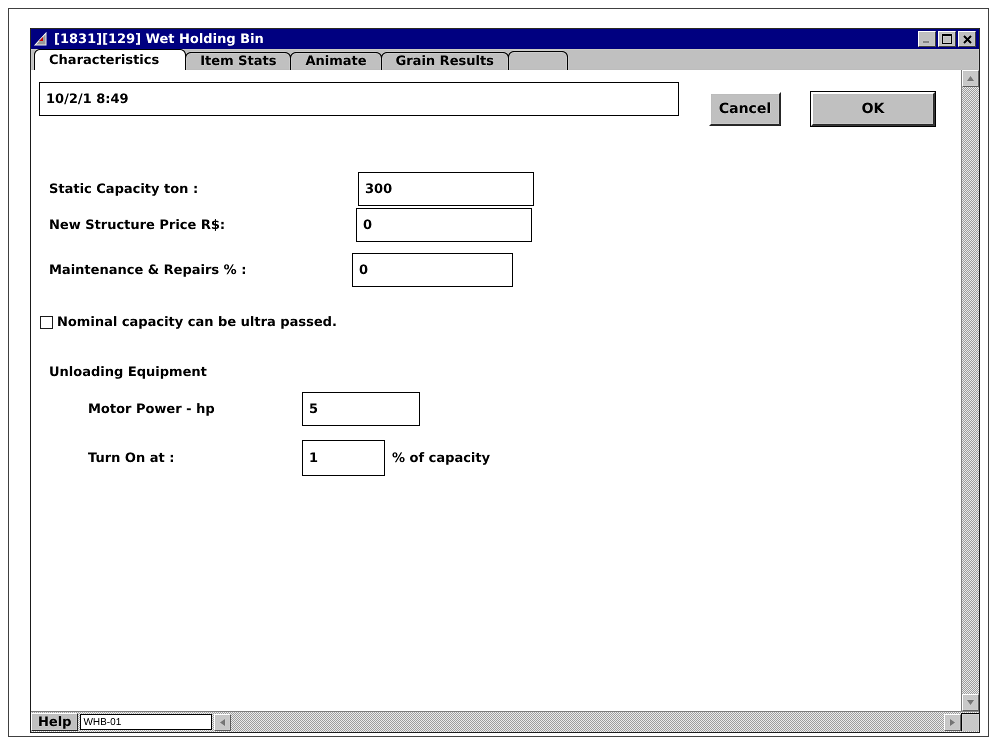 Image resolution: width=999 pixels, height=747 pixels. I want to click on input-field: 300, so click(446, 189).